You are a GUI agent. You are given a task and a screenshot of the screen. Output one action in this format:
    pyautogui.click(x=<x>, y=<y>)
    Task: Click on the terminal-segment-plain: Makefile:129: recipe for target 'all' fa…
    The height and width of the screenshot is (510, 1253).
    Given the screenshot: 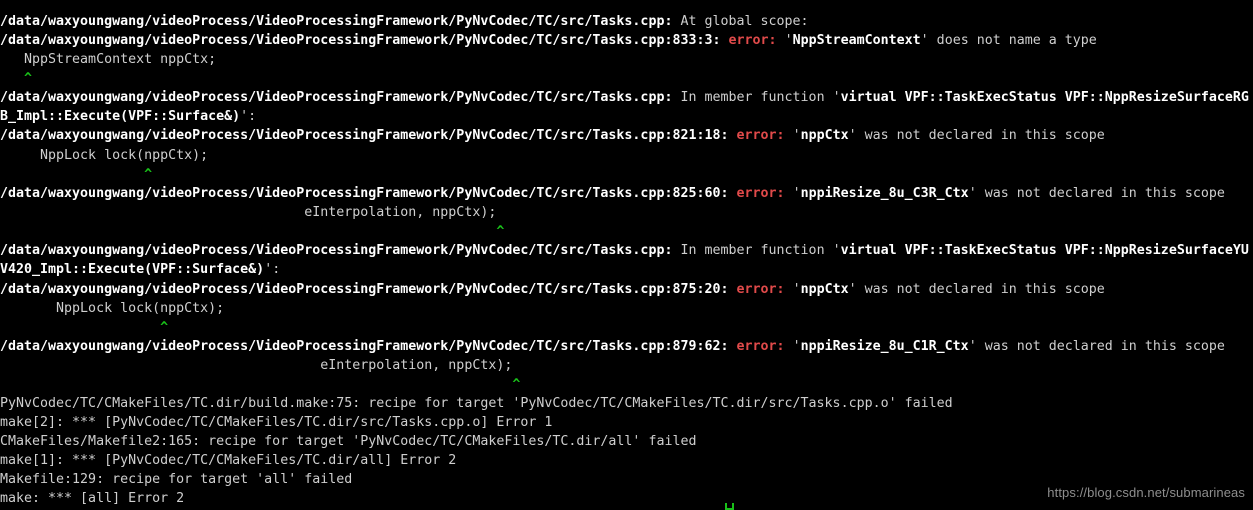 What is the action you would take?
    pyautogui.click(x=176, y=479)
    